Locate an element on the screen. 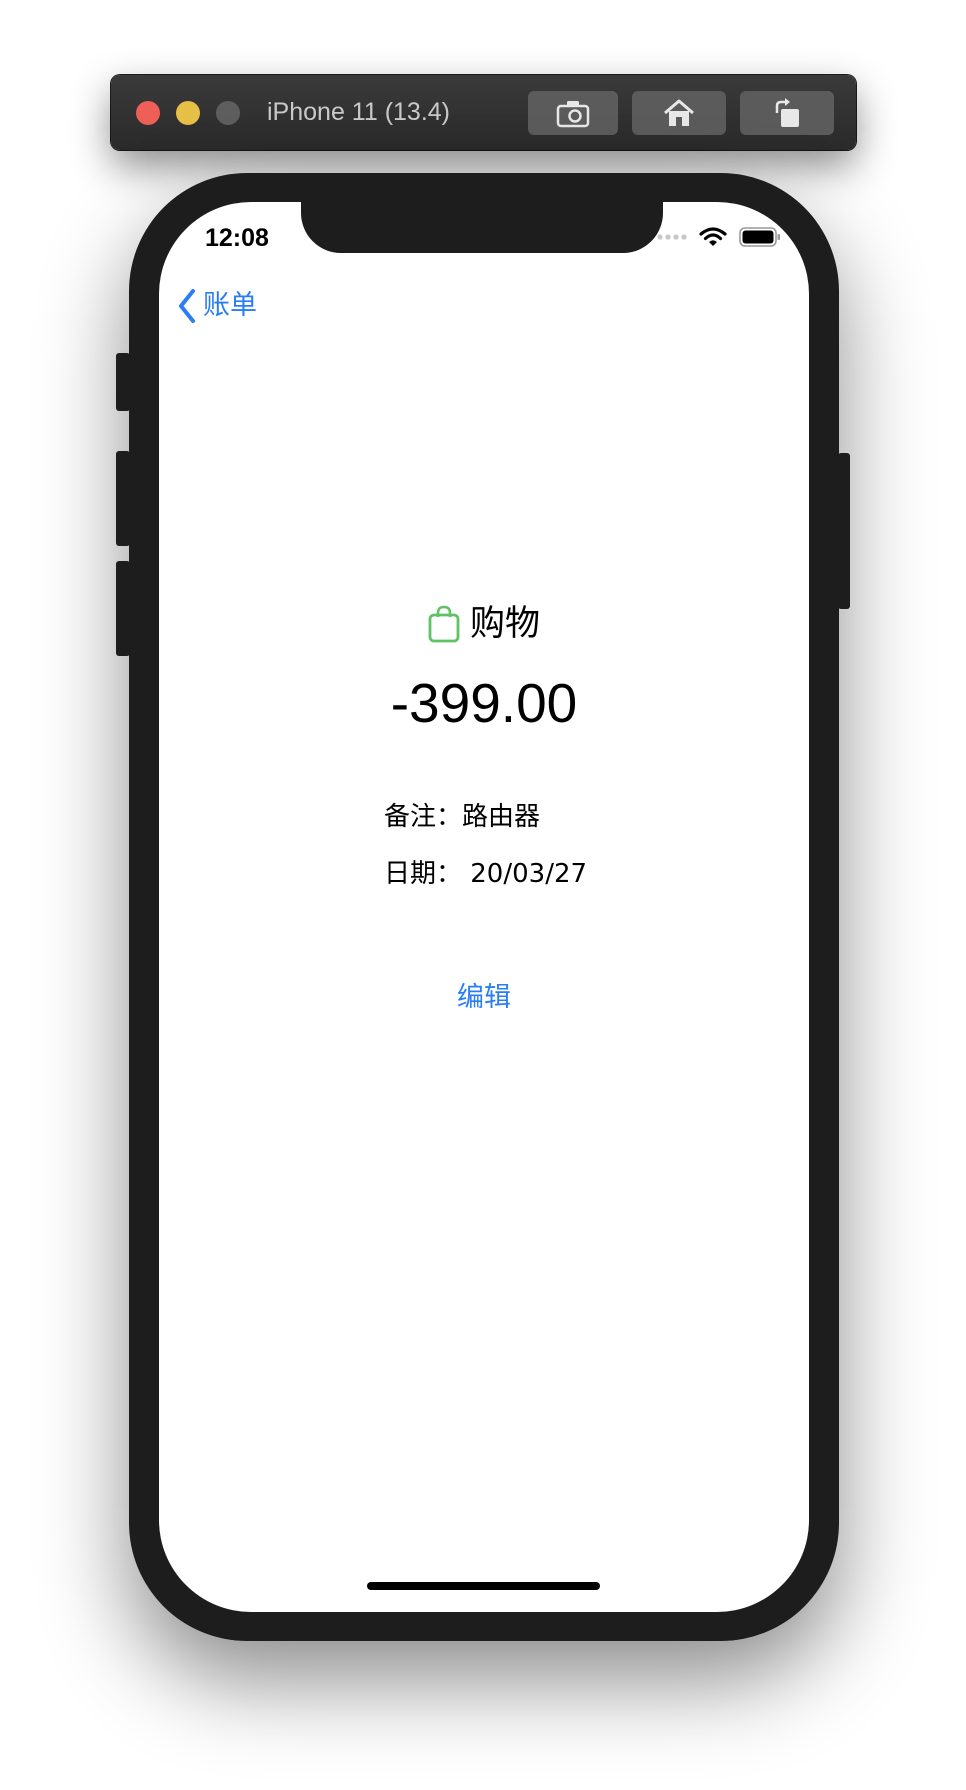  amount: -399.00 is located at coordinates (484, 703).